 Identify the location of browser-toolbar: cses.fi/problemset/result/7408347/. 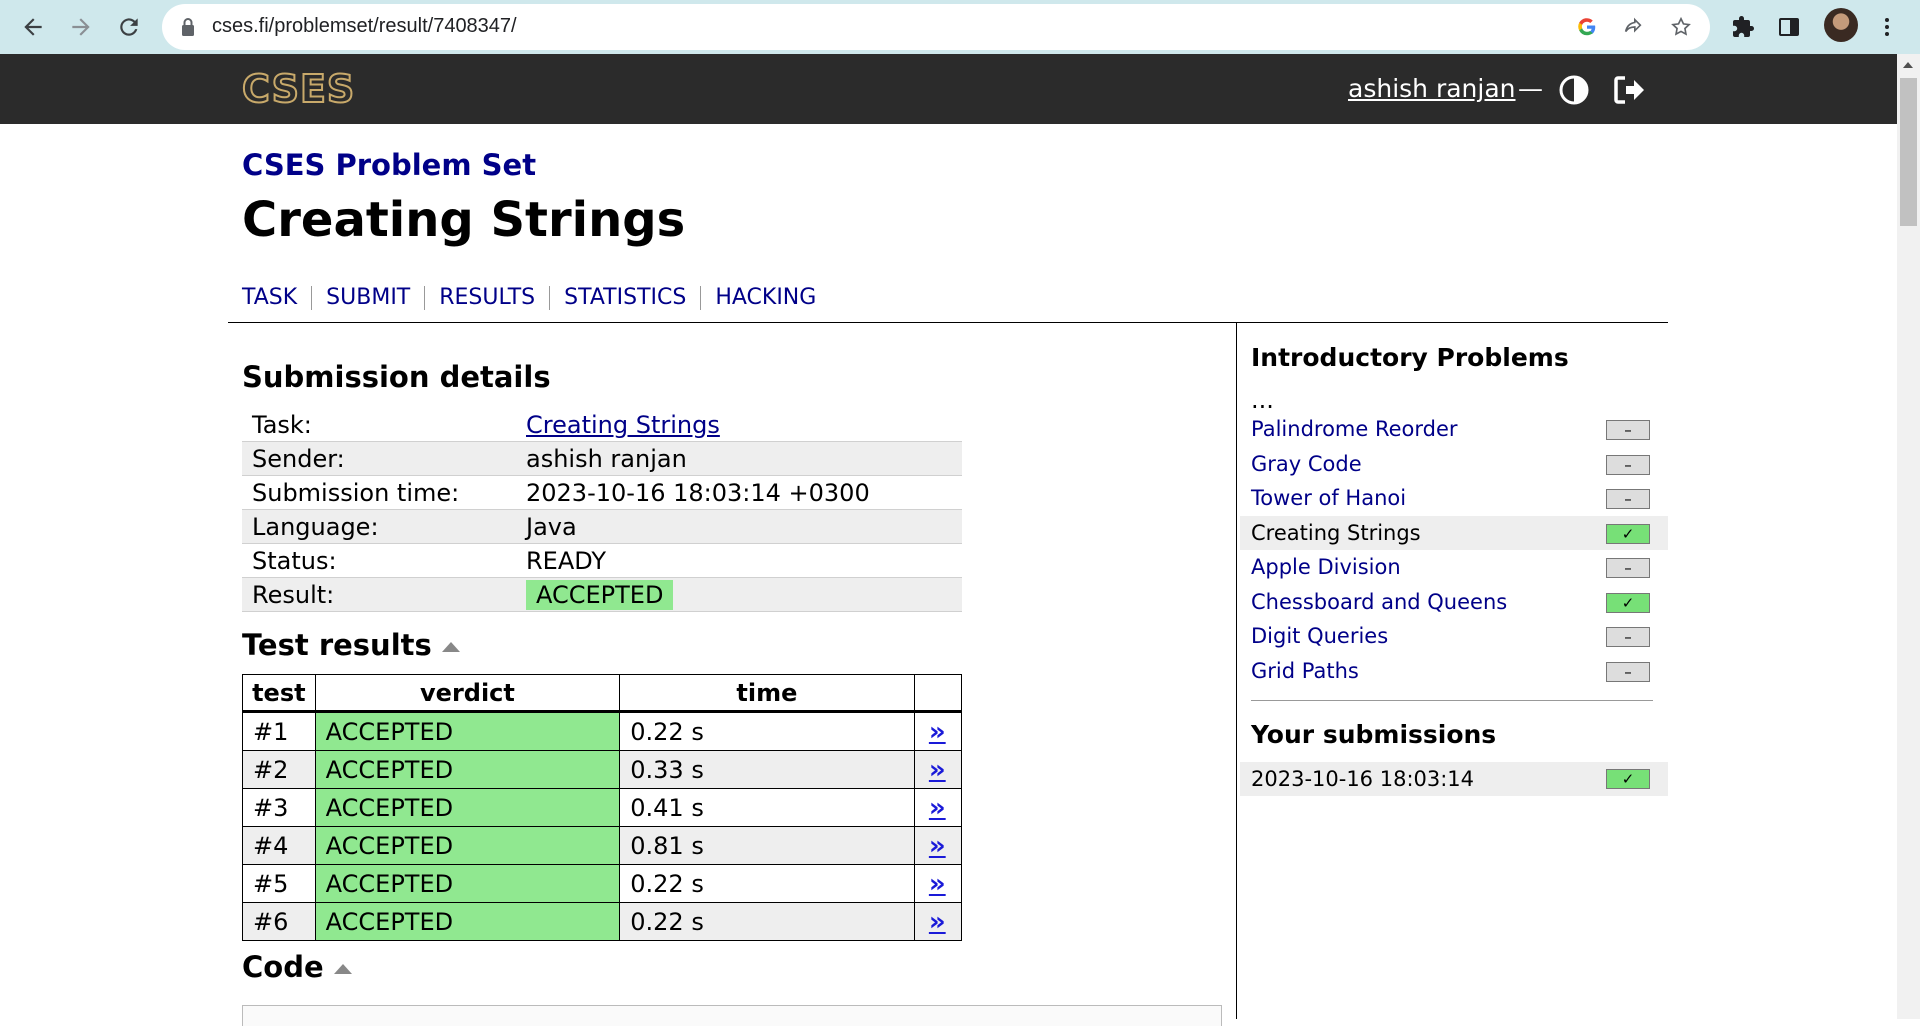
(960, 27).